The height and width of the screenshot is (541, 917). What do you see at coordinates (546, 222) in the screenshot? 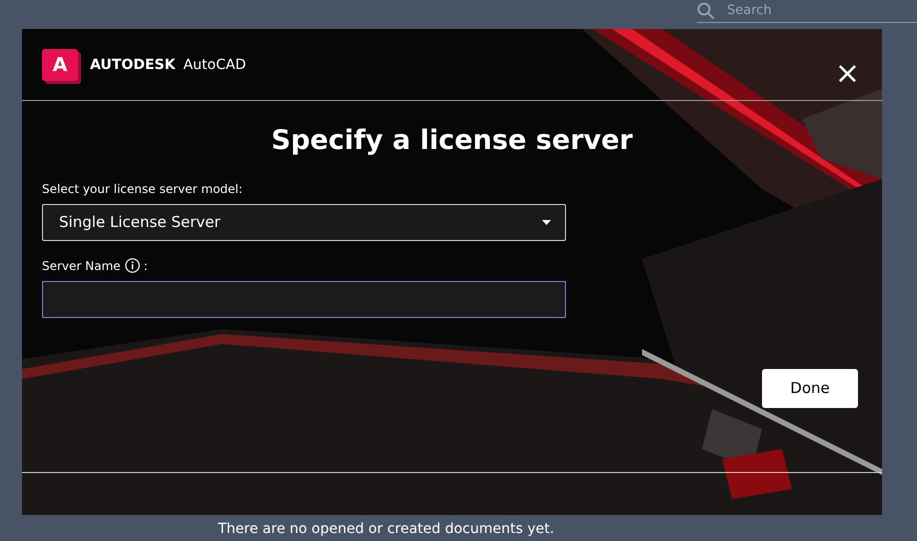
I see `caret-icon` at bounding box center [546, 222].